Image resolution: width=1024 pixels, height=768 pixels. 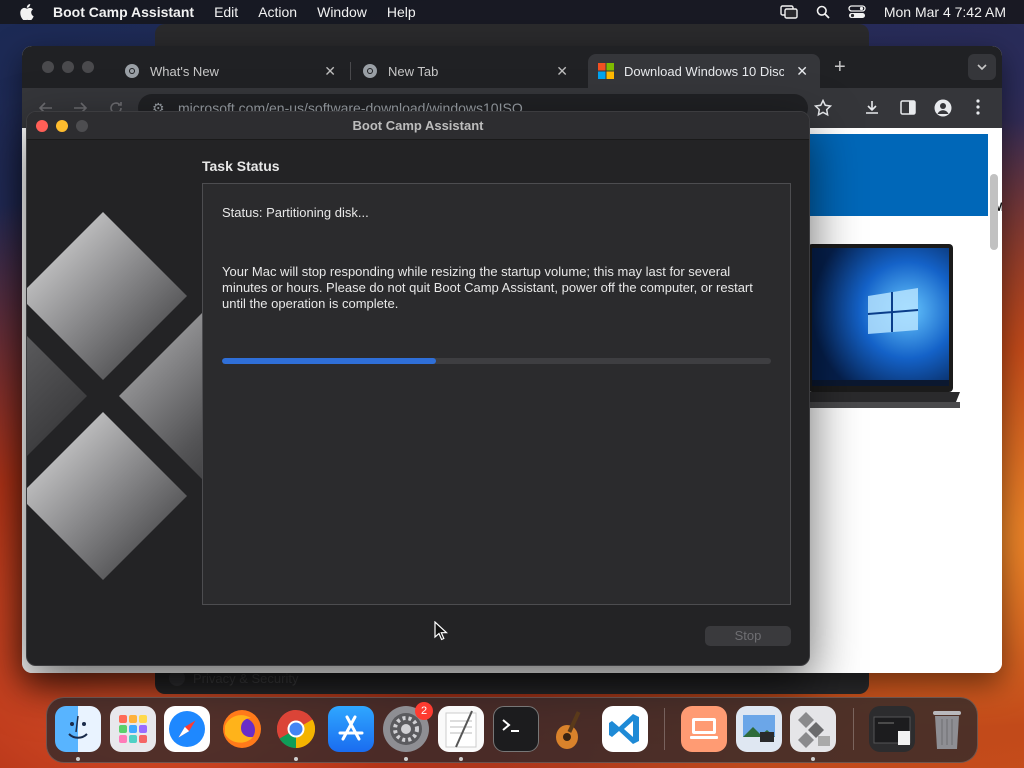 What do you see at coordinates (898, 175) in the screenshot?
I see `page-banner` at bounding box center [898, 175].